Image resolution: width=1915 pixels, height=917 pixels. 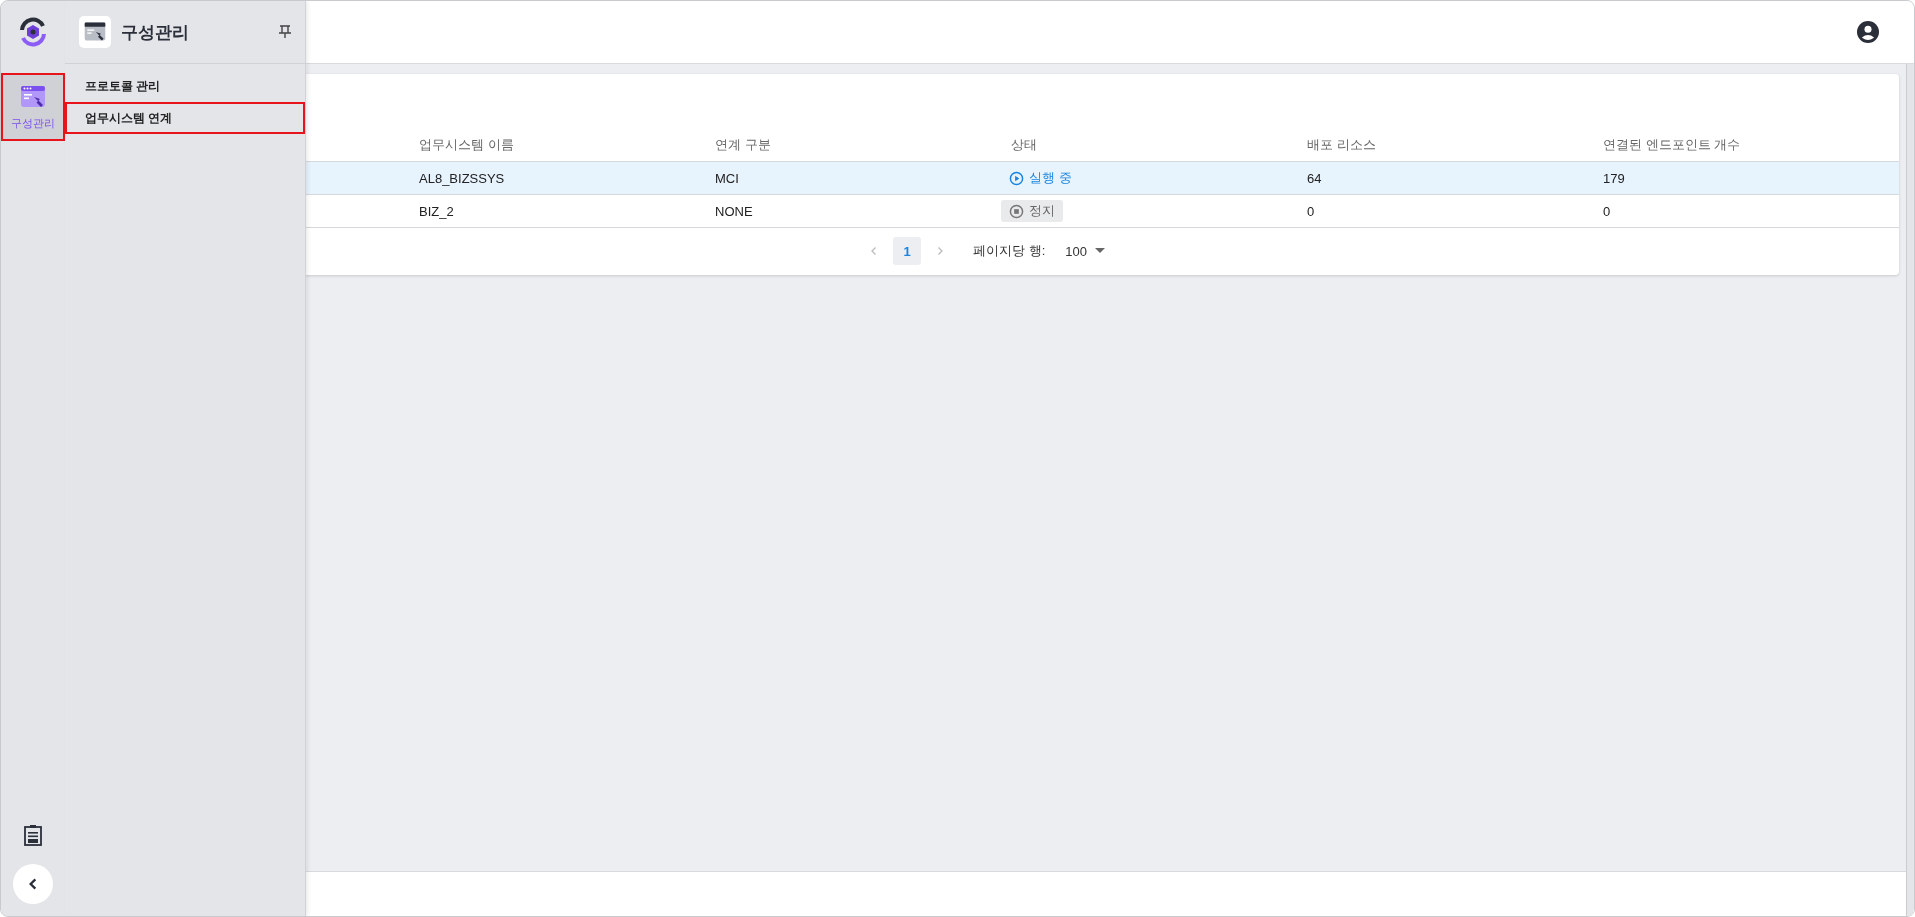 What do you see at coordinates (1009, 251) in the screenshot?
I see `rows-per-page-label: 페이지당 행:` at bounding box center [1009, 251].